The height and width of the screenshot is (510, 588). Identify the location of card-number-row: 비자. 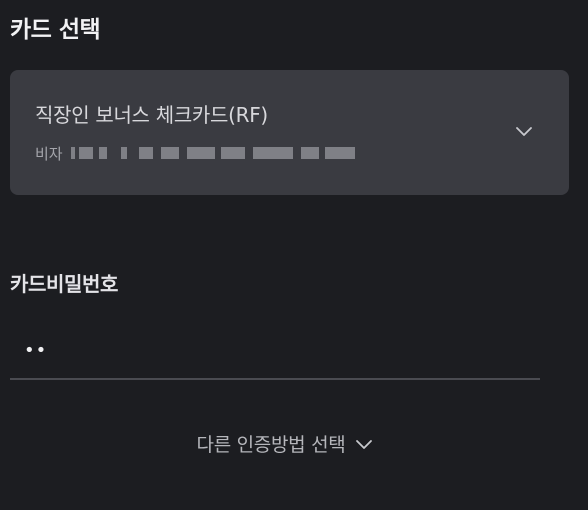
(197, 153).